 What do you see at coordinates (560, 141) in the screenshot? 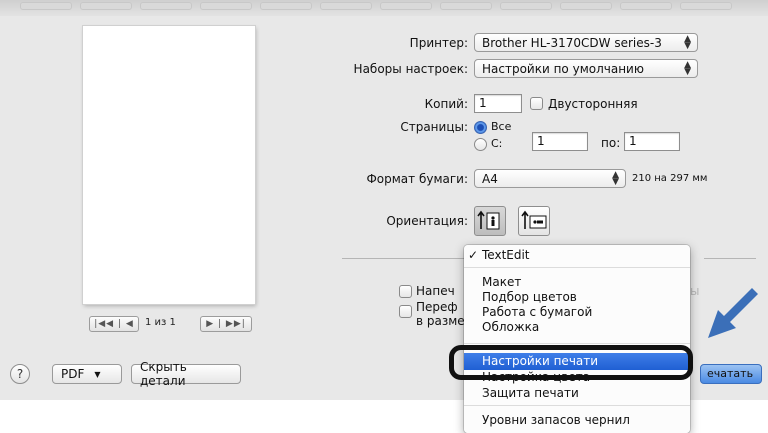
I see `pages-from-field: 1` at bounding box center [560, 141].